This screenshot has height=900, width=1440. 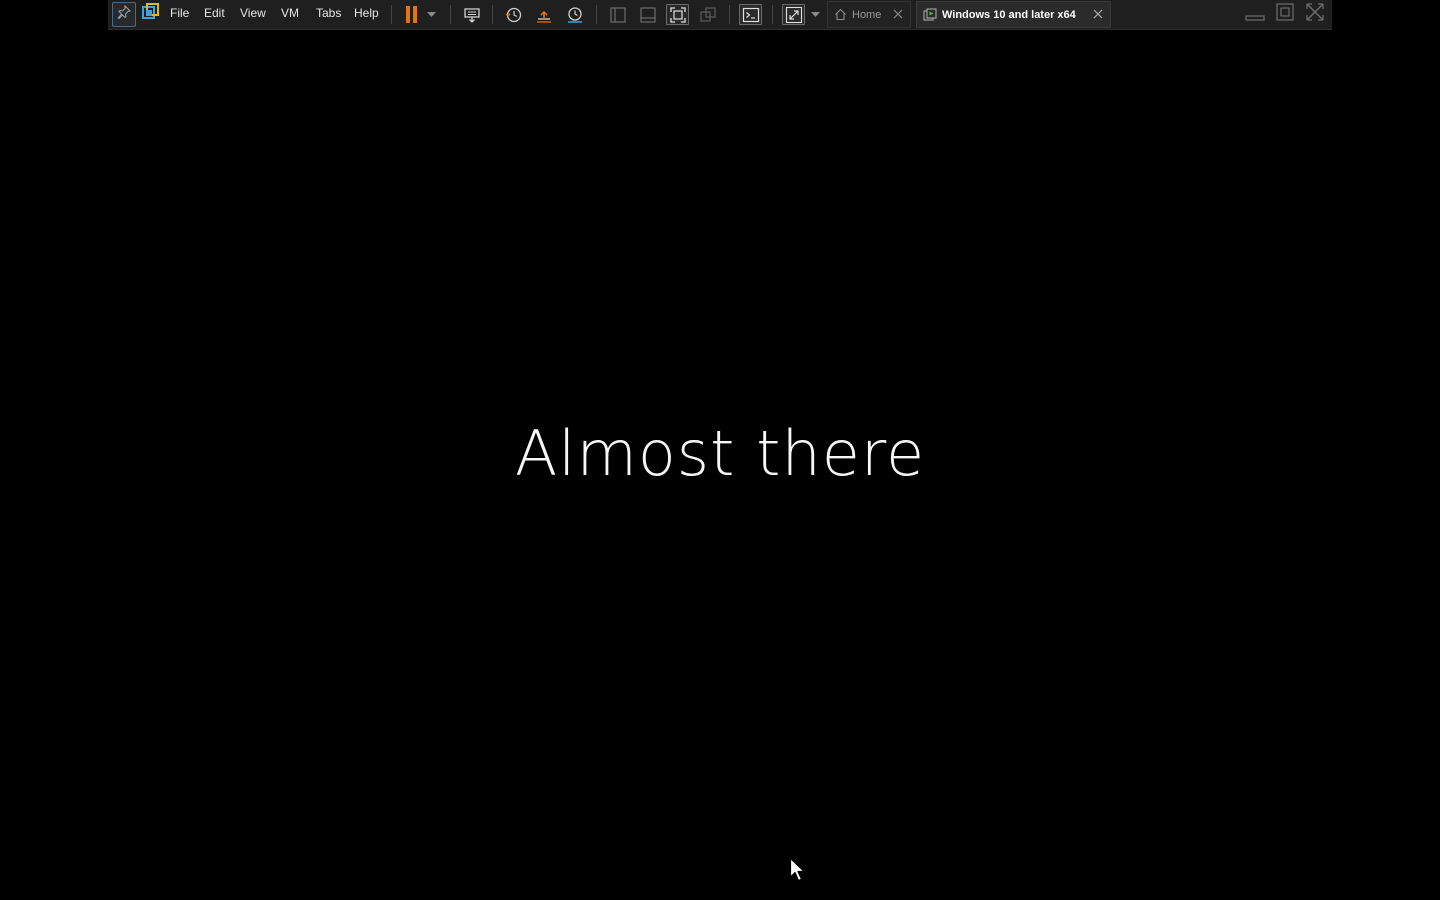 I want to click on tab-vm-label: Windows 10 and later x64, so click(x=1009, y=14).